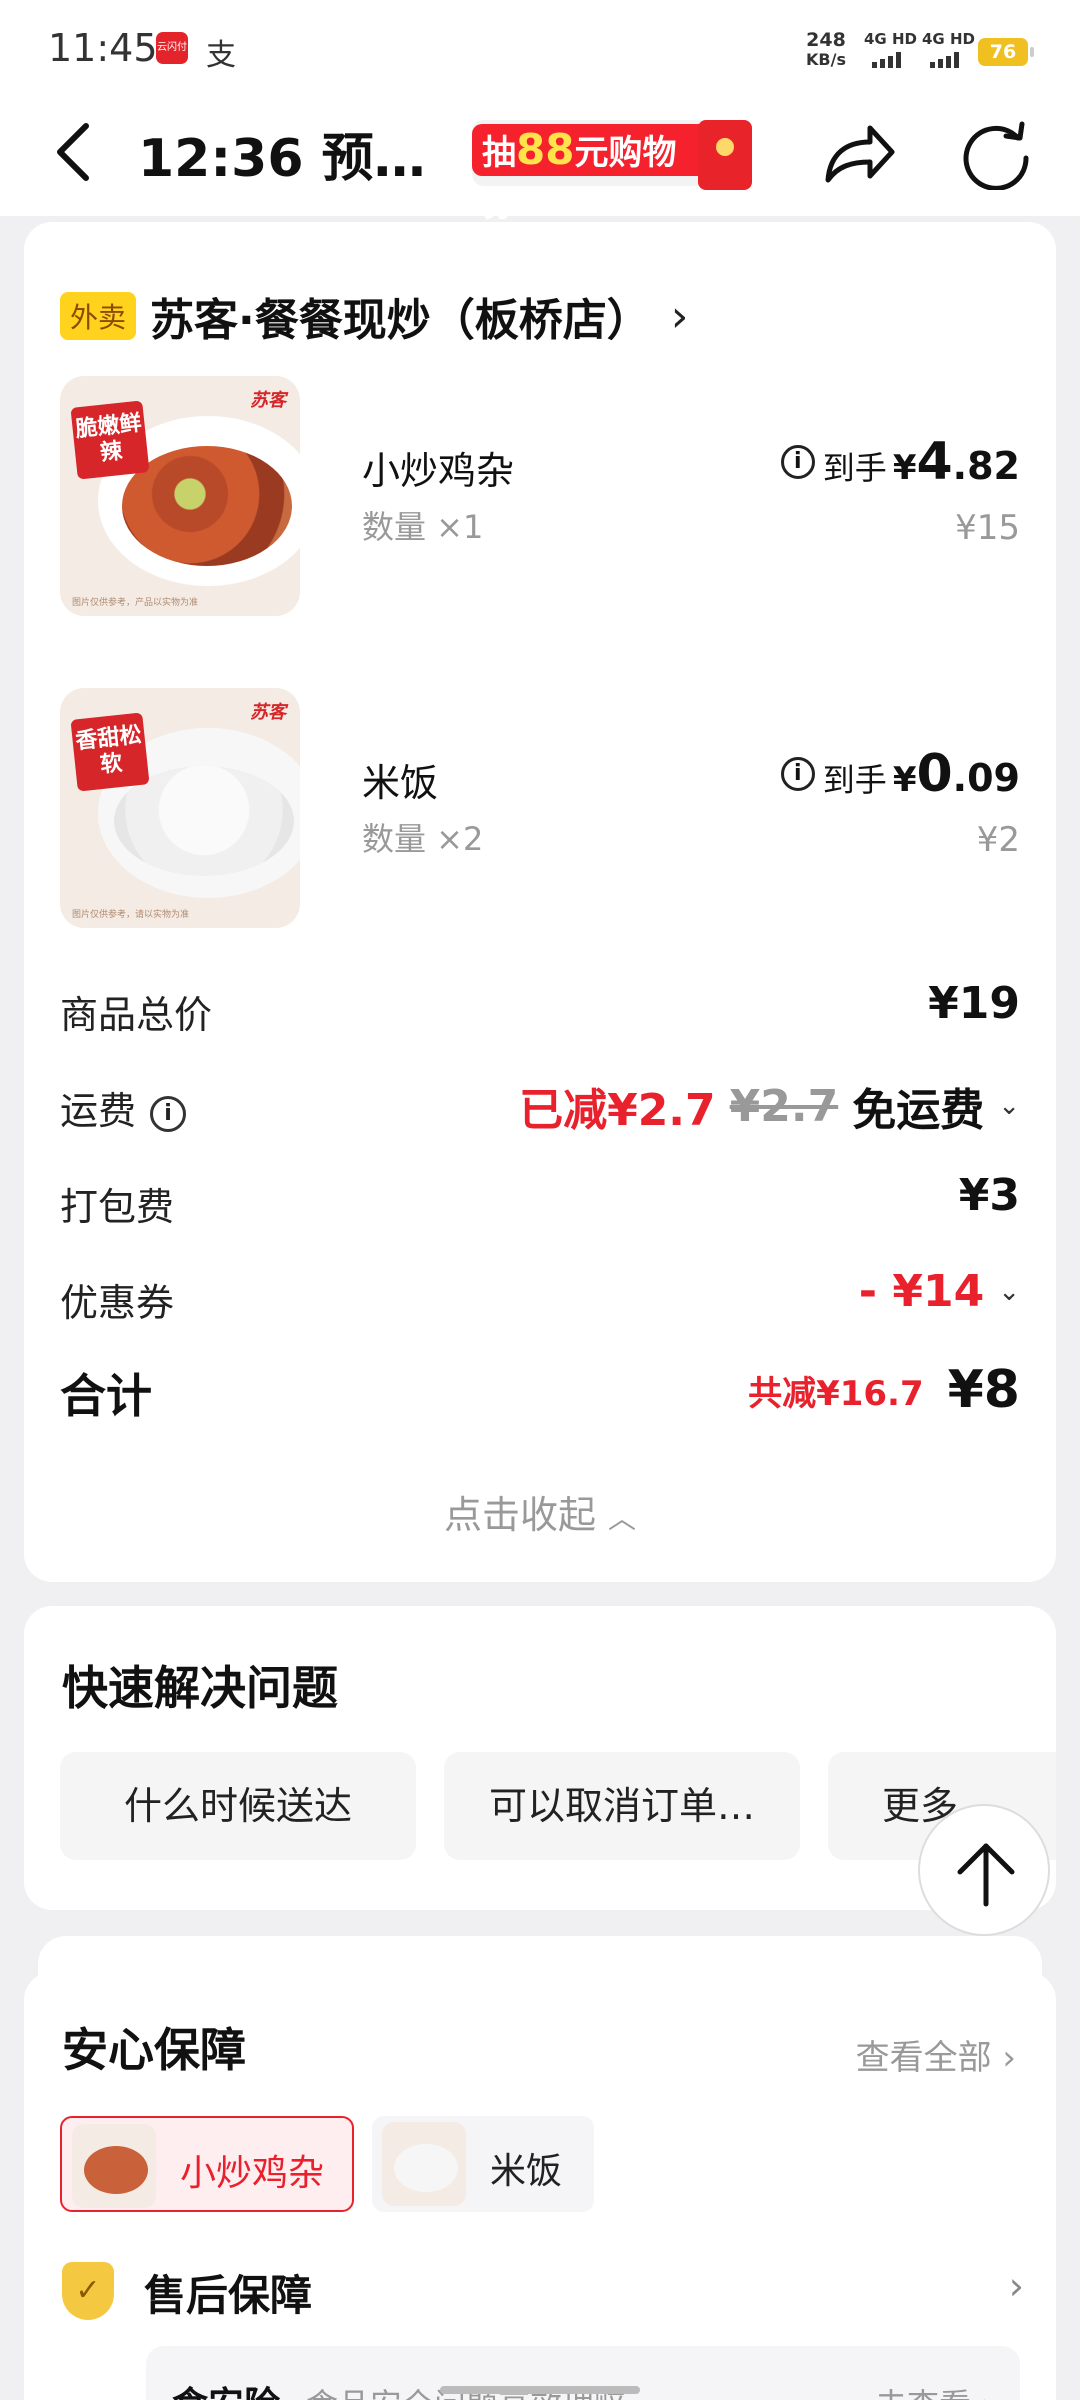 Image resolution: width=1080 pixels, height=2400 pixels. I want to click on unionpay-app-icon: 云闪付, so click(172, 48).